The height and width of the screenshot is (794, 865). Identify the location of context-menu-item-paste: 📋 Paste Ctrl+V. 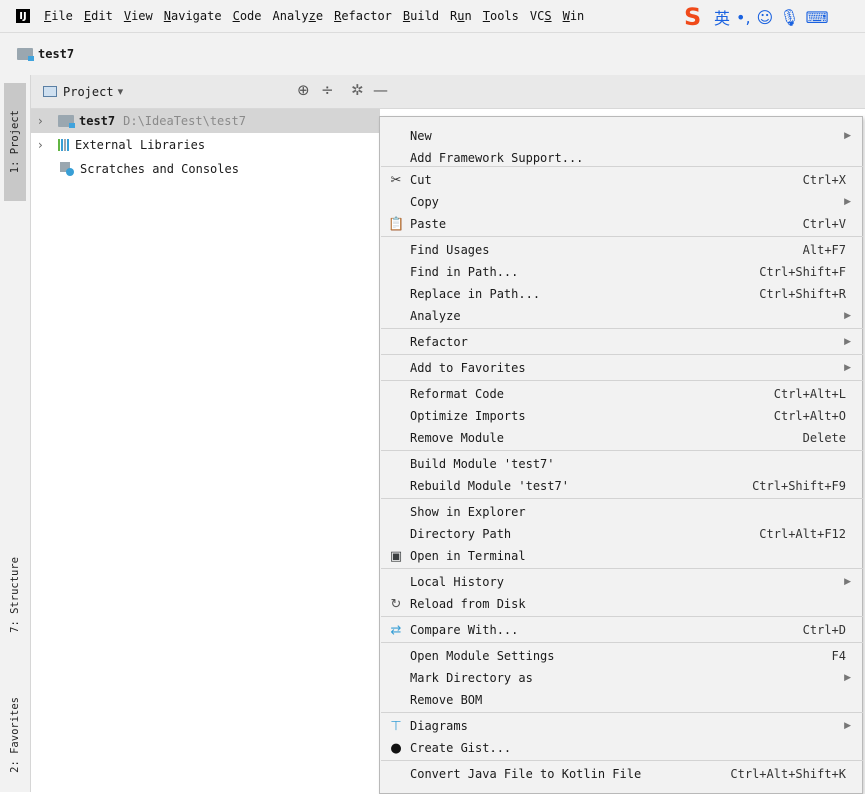
(621, 224).